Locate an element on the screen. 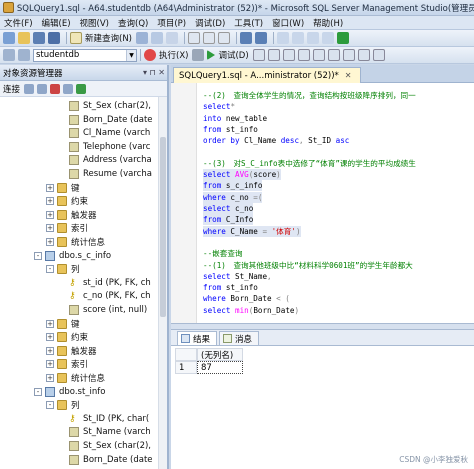 This screenshot has width=474, height=469. tree-item: ⚷ St_ID (PK, char( is located at coordinates (109, 419).